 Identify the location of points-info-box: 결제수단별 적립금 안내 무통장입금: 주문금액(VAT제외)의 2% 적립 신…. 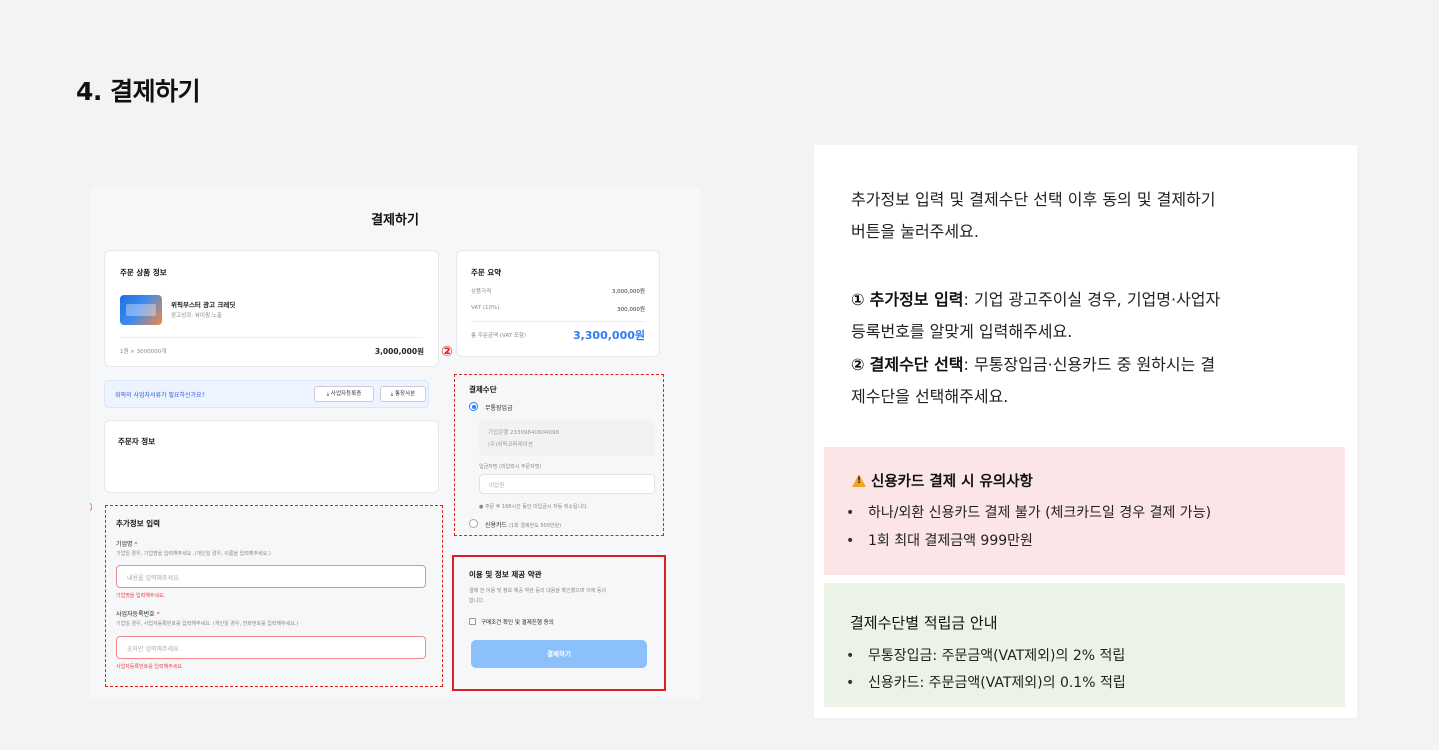
(1084, 645).